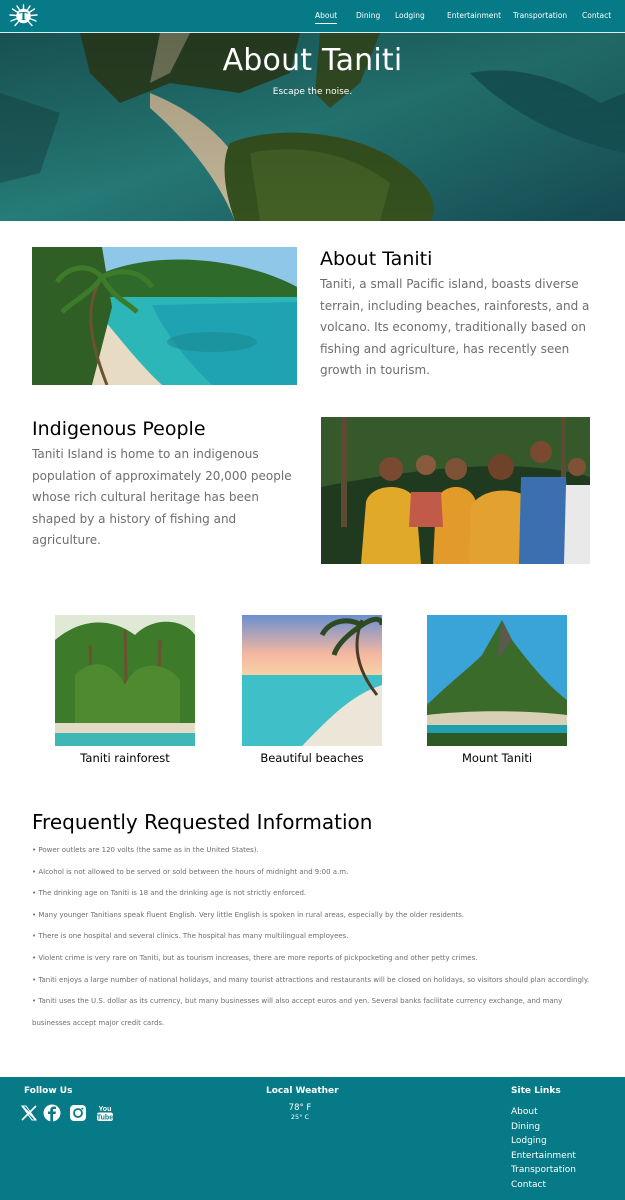 This screenshot has width=625, height=1200. I want to click on temp-fahrenheit: 78° F, so click(300, 1108).